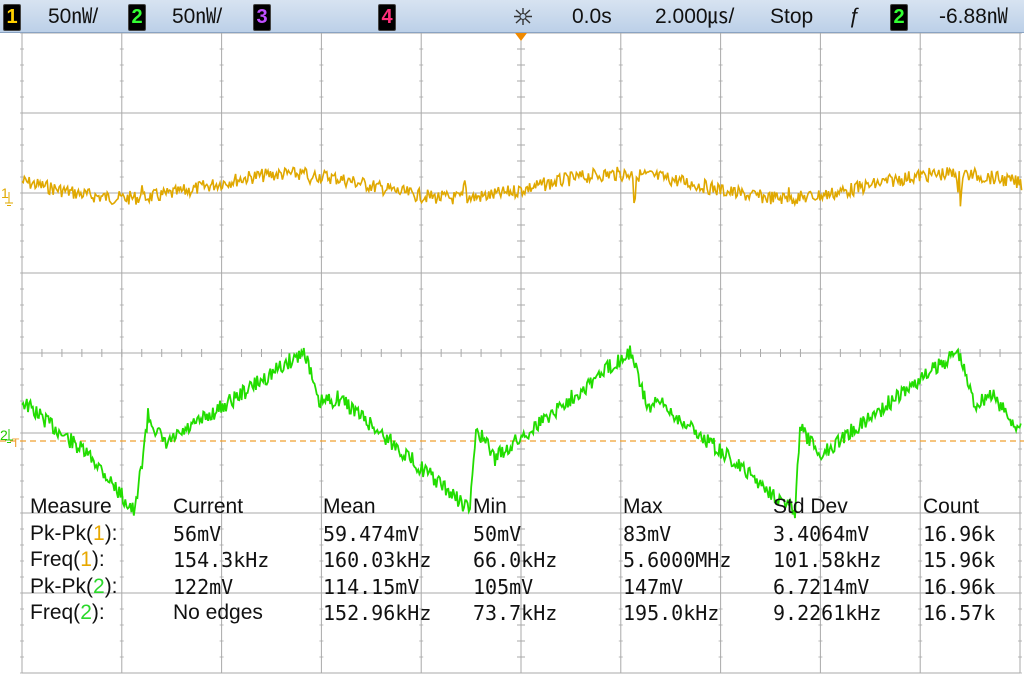 This screenshot has height=674, width=1024. What do you see at coordinates (522, 186) in the screenshot?
I see `channel-1-trace` at bounding box center [522, 186].